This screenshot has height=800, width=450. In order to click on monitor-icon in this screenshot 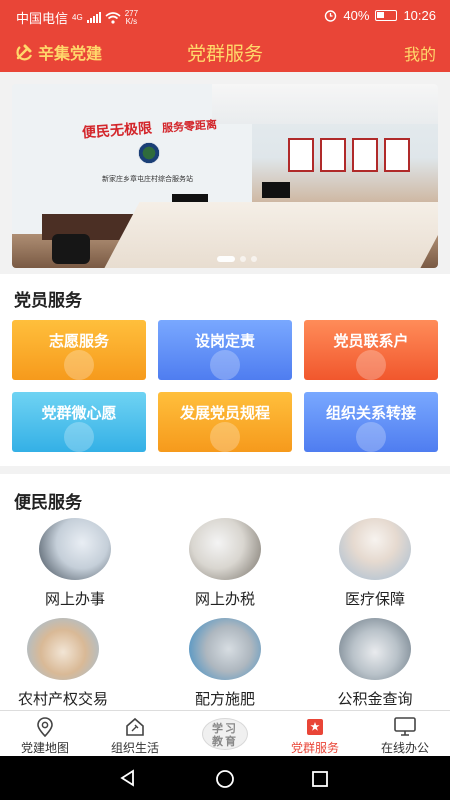, I will do `click(405, 726)`.